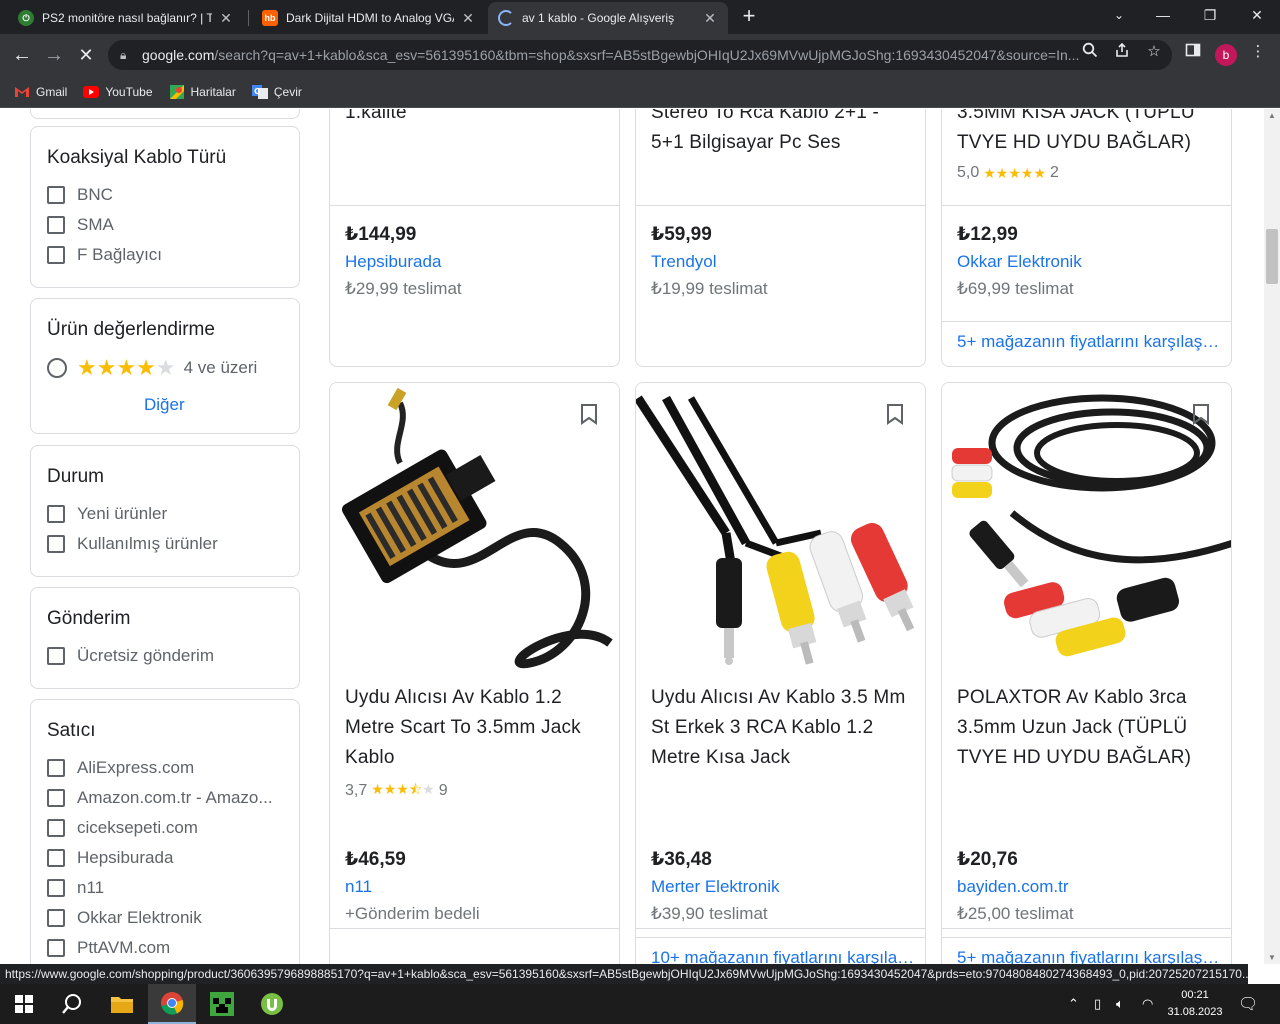 The height and width of the screenshot is (1024, 1280). Describe the element at coordinates (1097, 1004) in the screenshot. I see `device-icon: ▯` at that location.